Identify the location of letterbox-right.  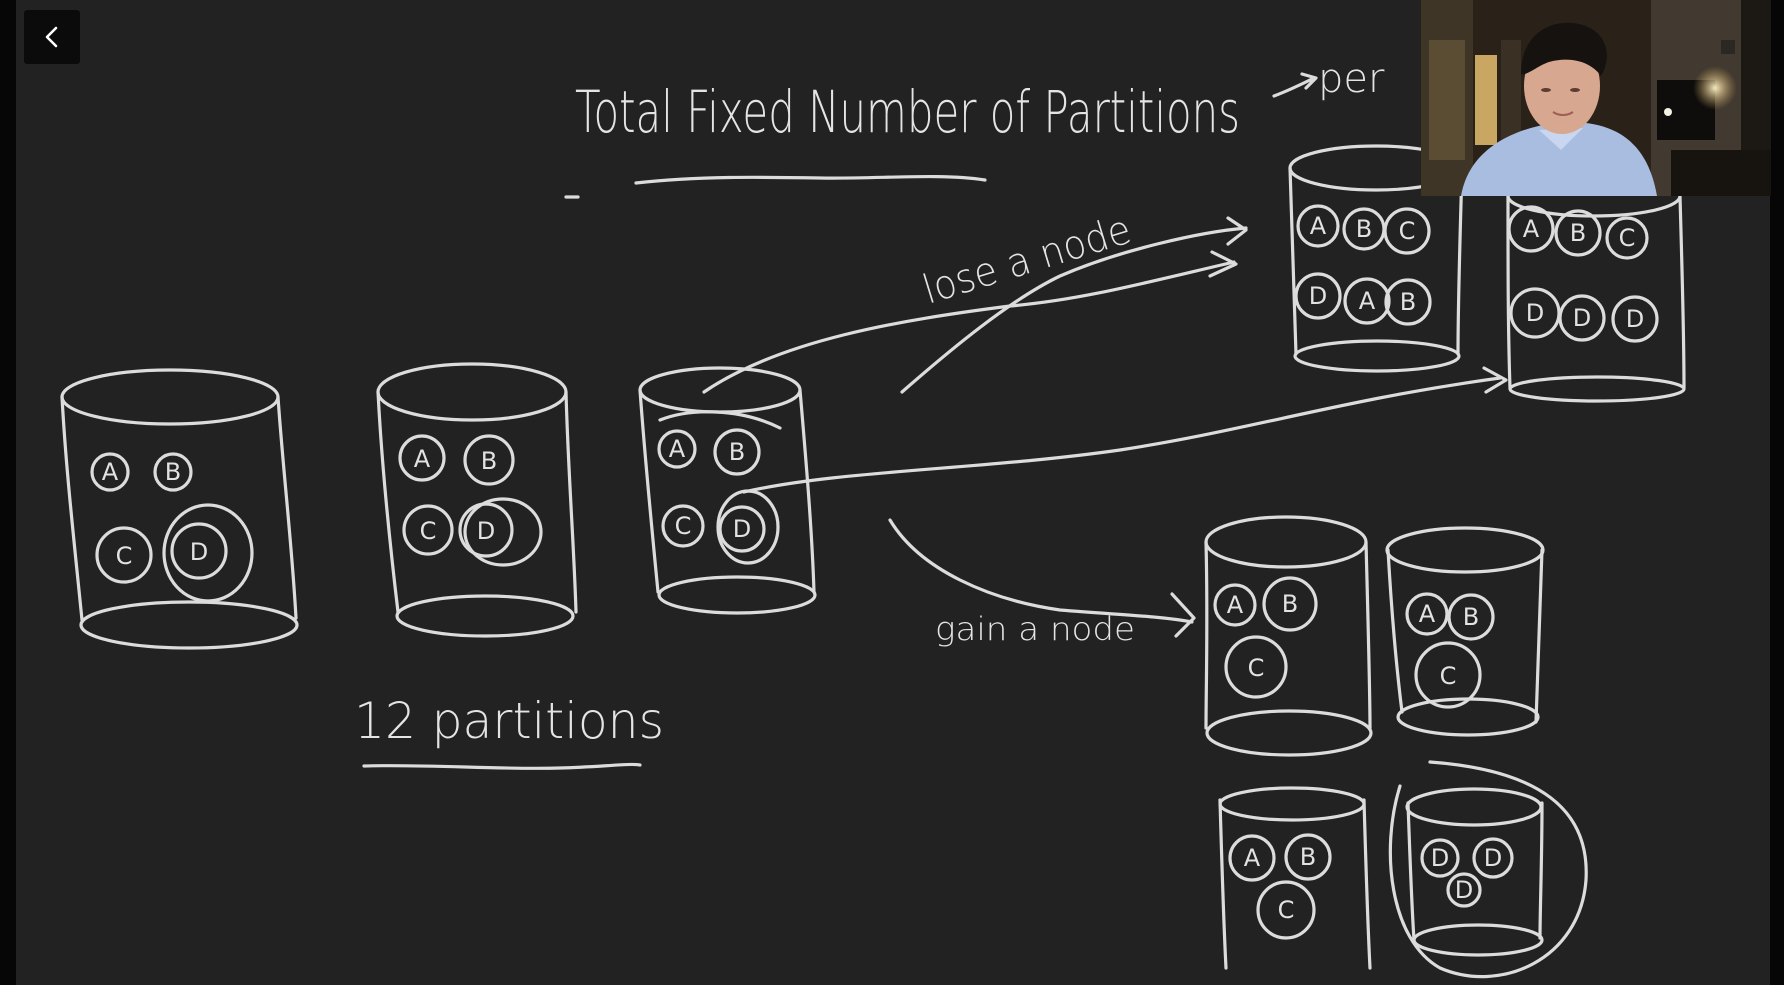
(1777, 492).